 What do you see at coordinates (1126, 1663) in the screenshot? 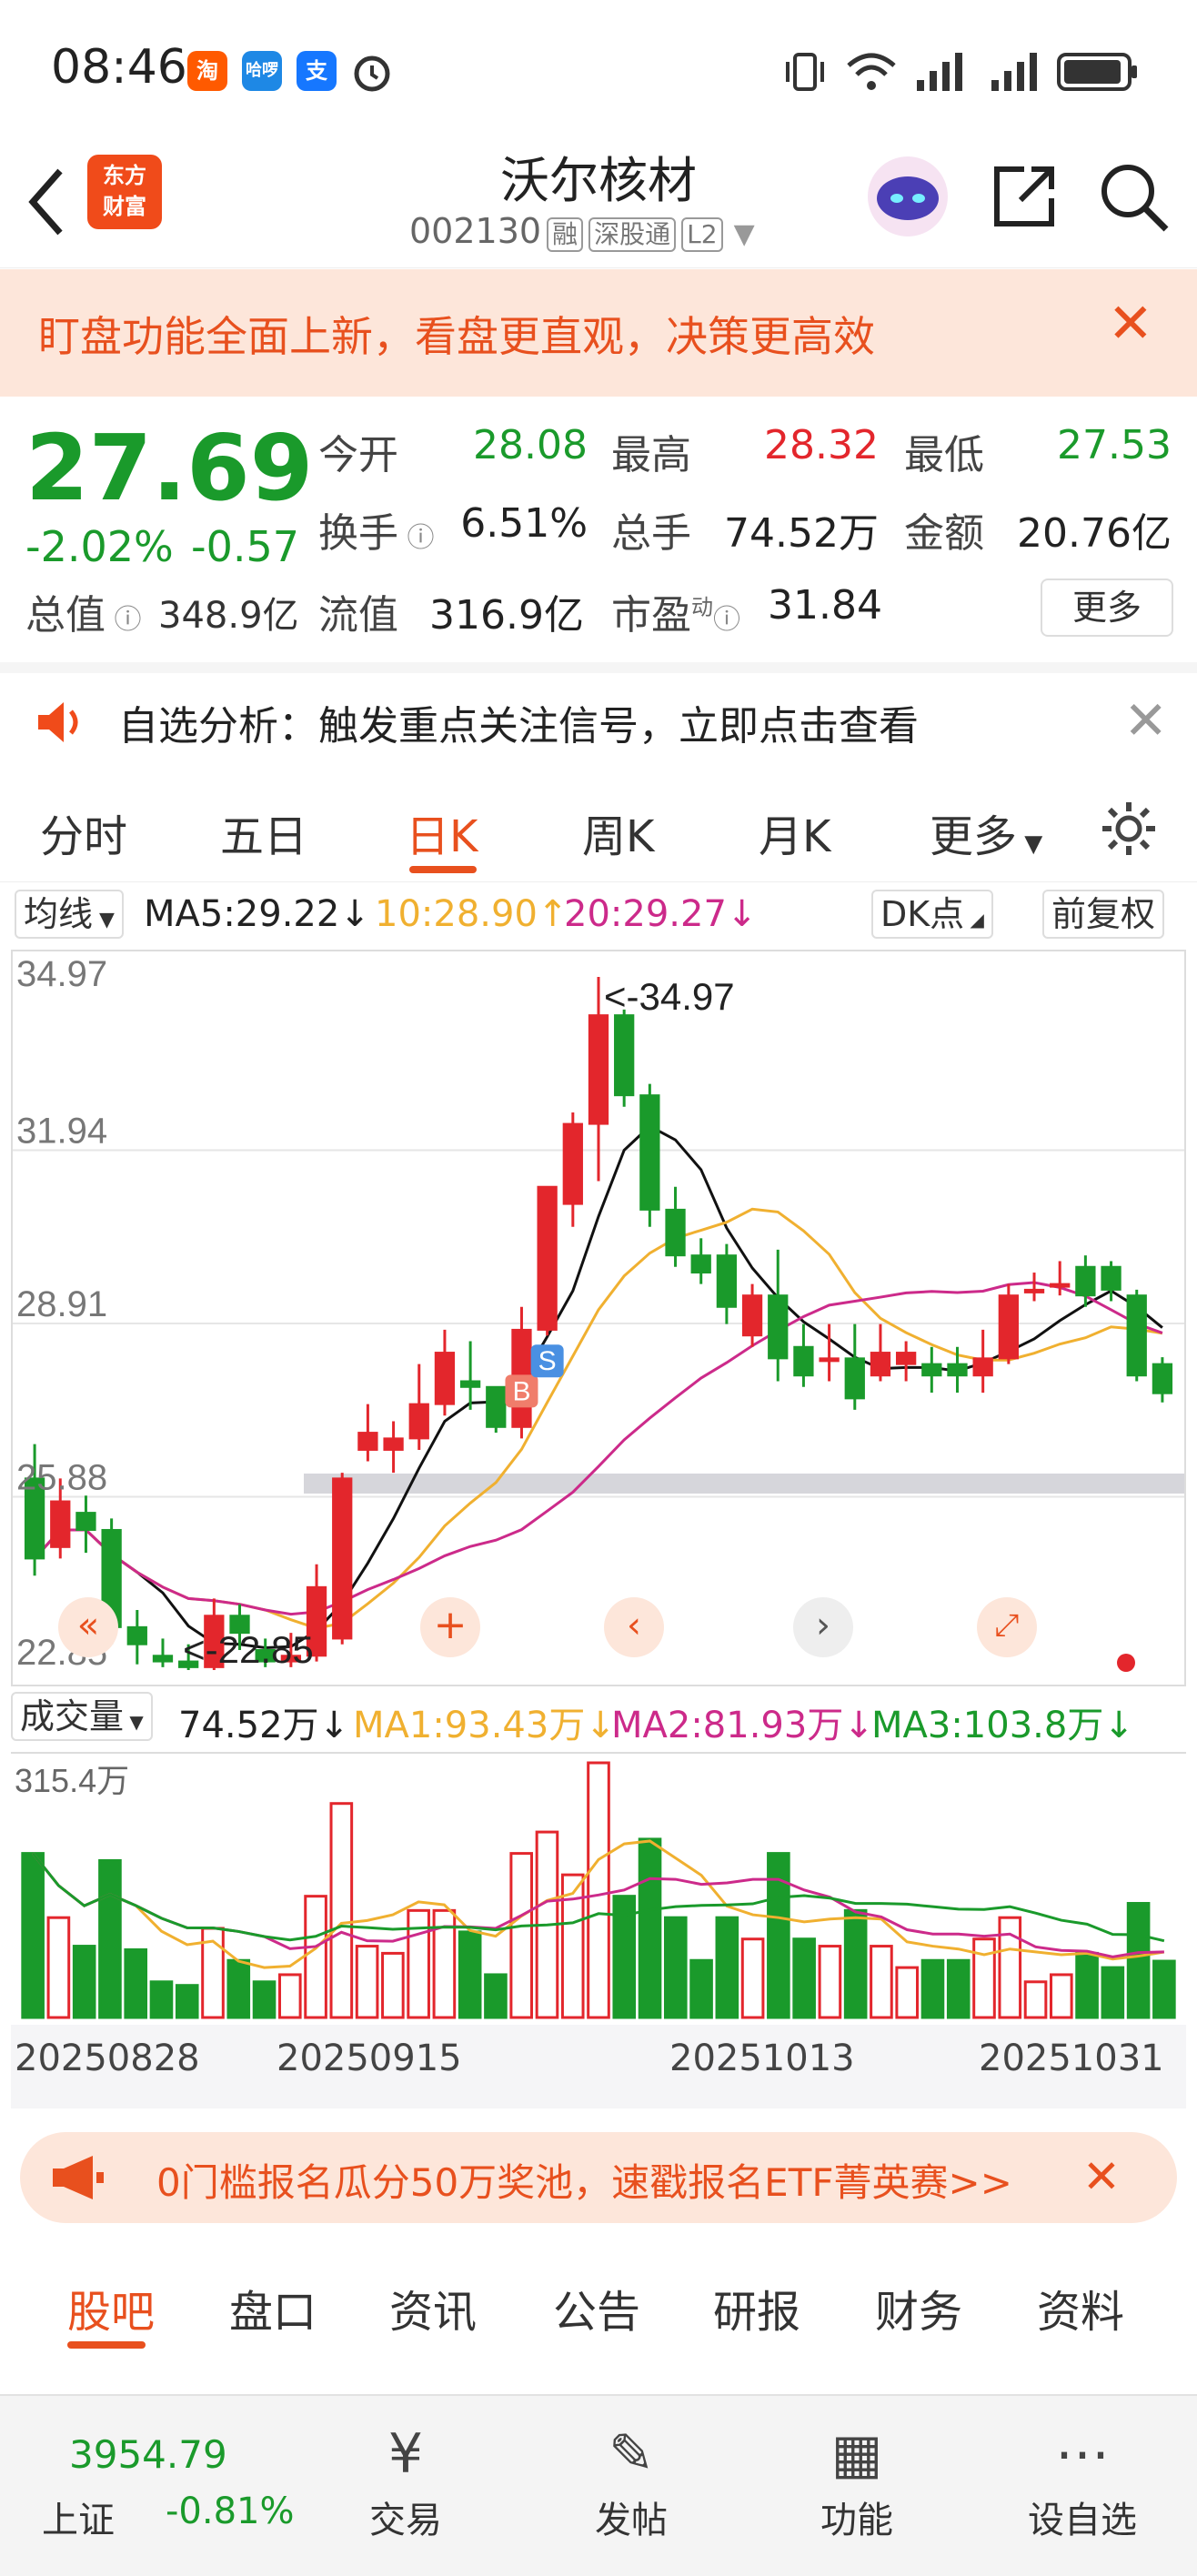
I see `live-dot` at bounding box center [1126, 1663].